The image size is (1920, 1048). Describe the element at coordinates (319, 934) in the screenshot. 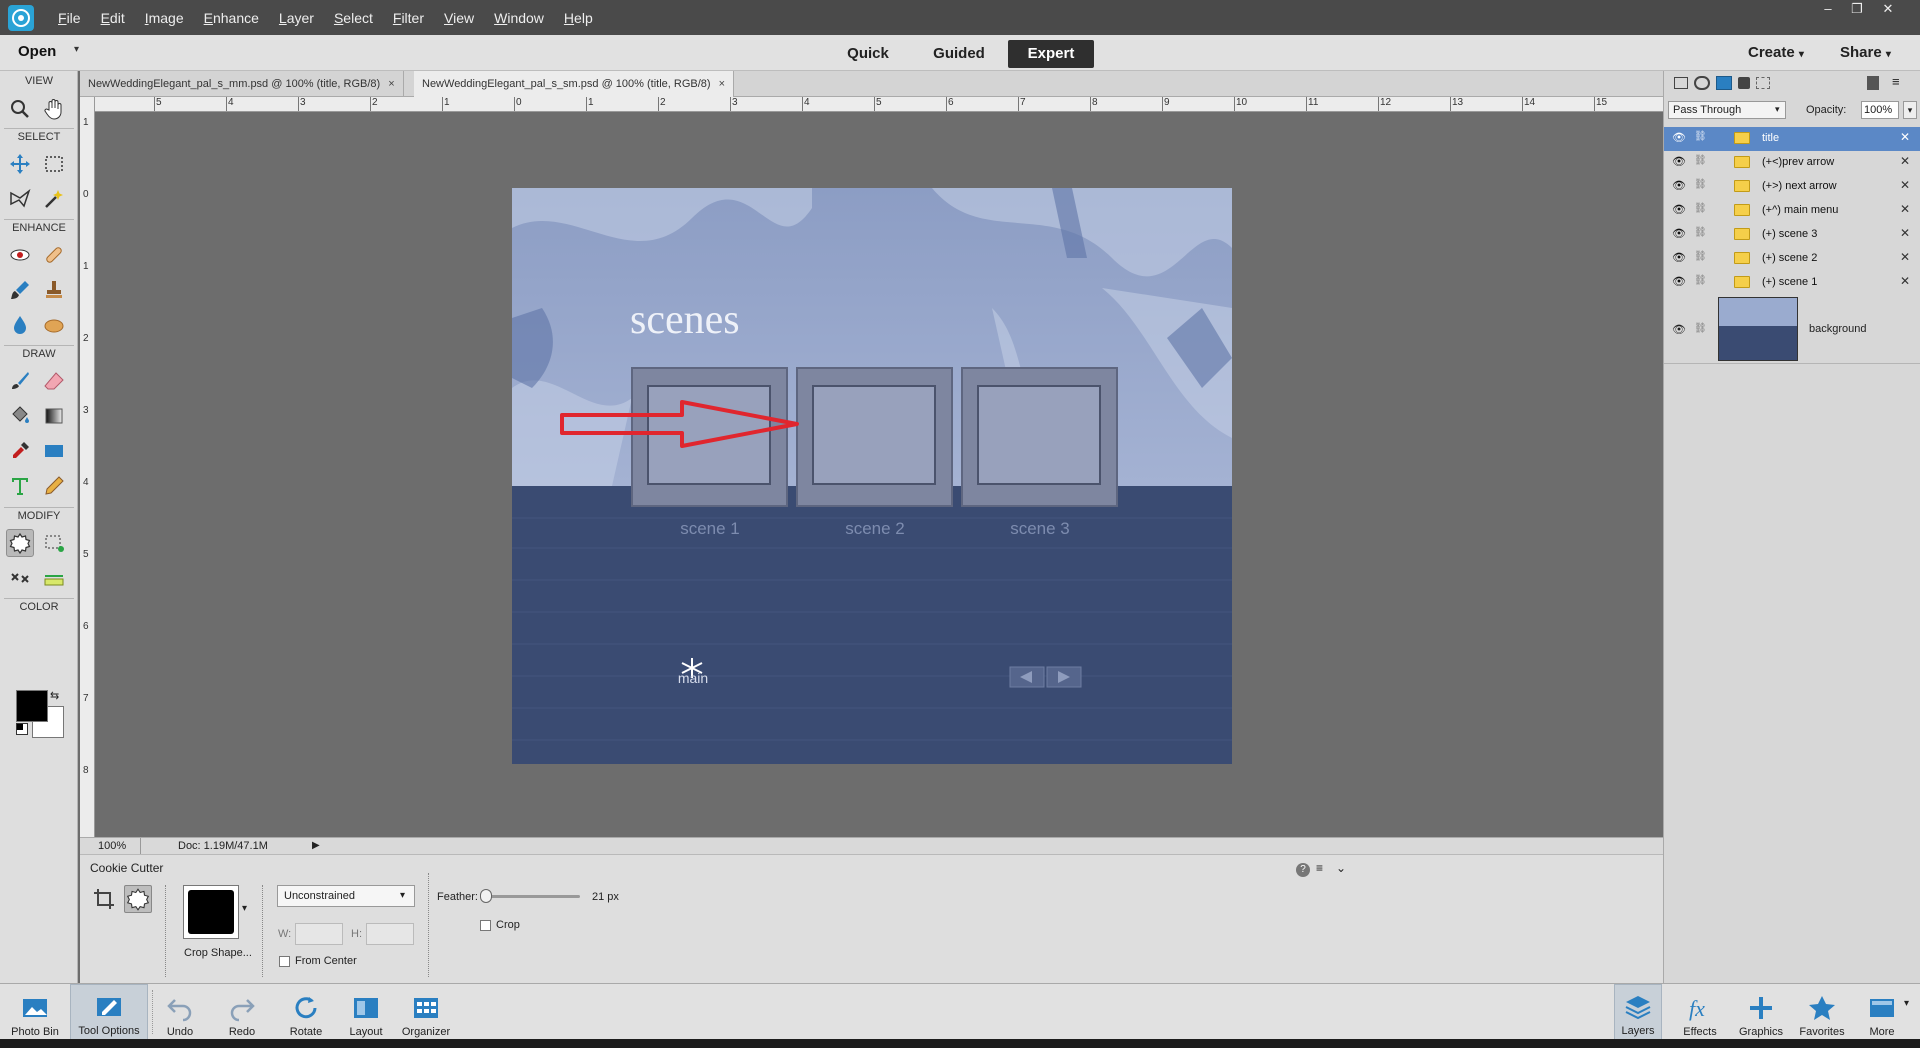

I see `width-input` at that location.